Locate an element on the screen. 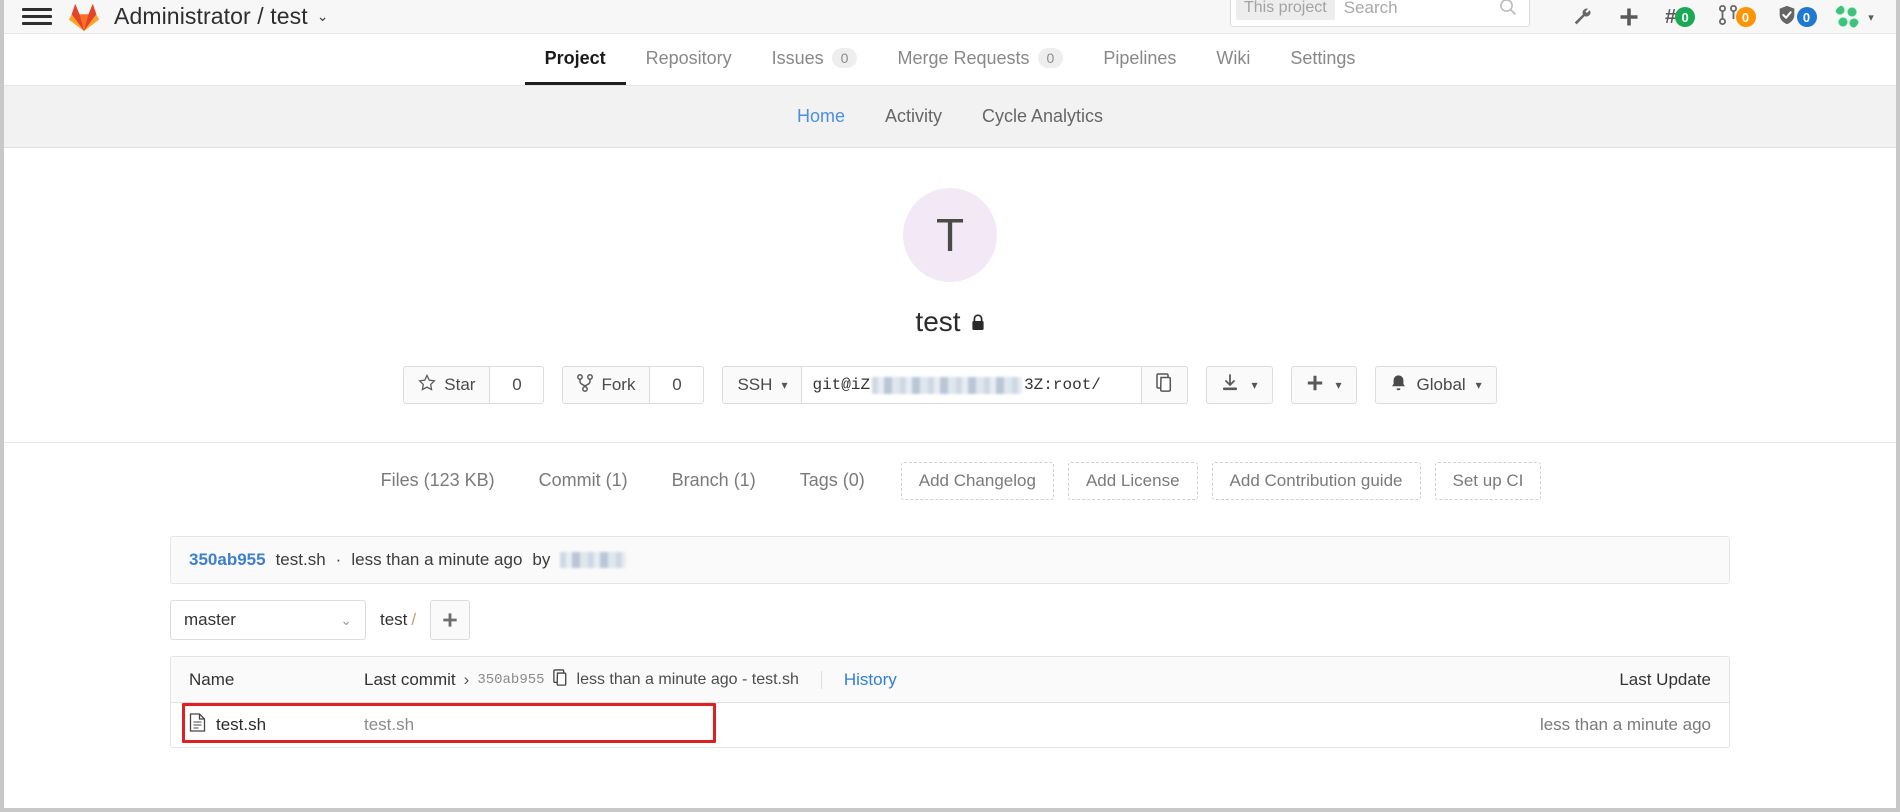 Image resolution: width=1900 pixels, height=812 pixels. star-count: 0 is located at coordinates (517, 385).